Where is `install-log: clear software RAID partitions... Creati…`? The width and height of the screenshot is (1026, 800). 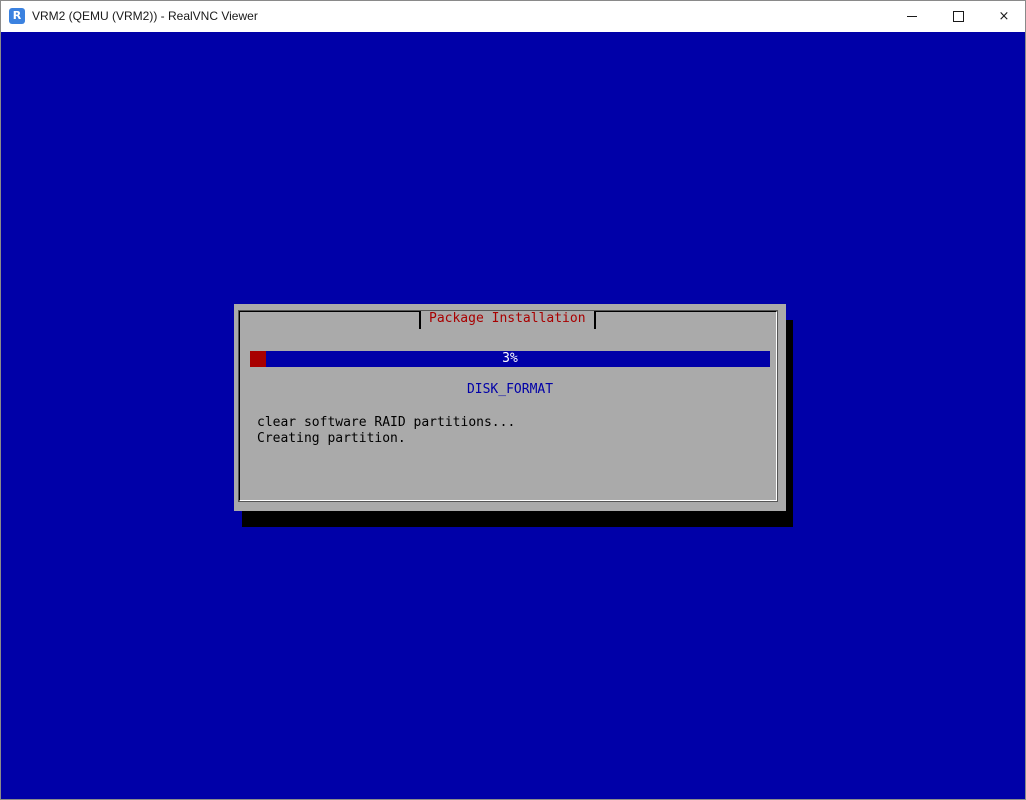
install-log: clear software RAID partitions... Creati… is located at coordinates (386, 431).